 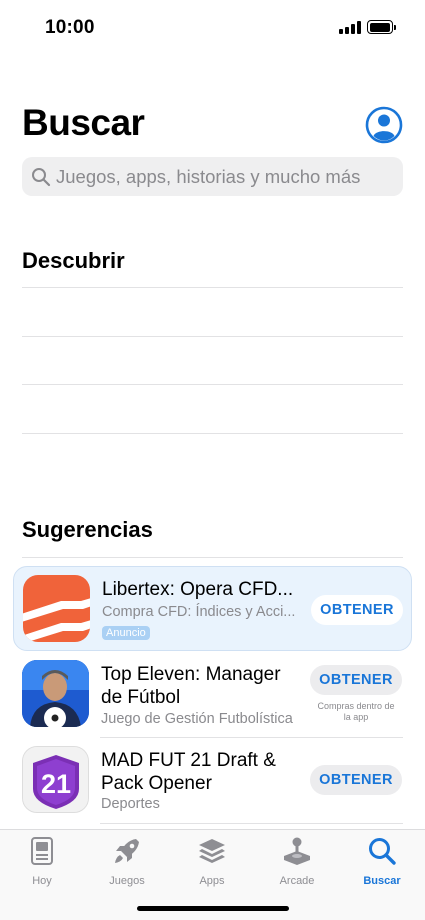 What do you see at coordinates (126, 633) in the screenshot?
I see `ad-badge: Anuncio` at bounding box center [126, 633].